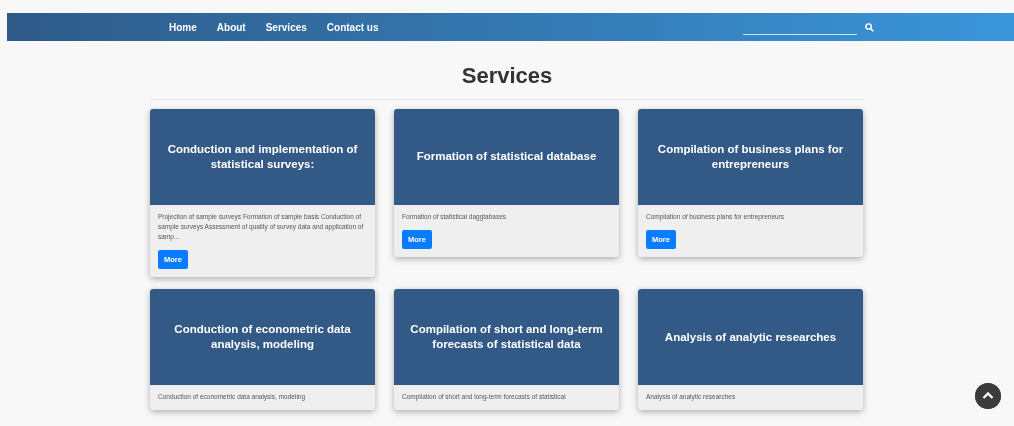 This screenshot has height=426, width=1014. I want to click on nav-link: Services, so click(286, 27).